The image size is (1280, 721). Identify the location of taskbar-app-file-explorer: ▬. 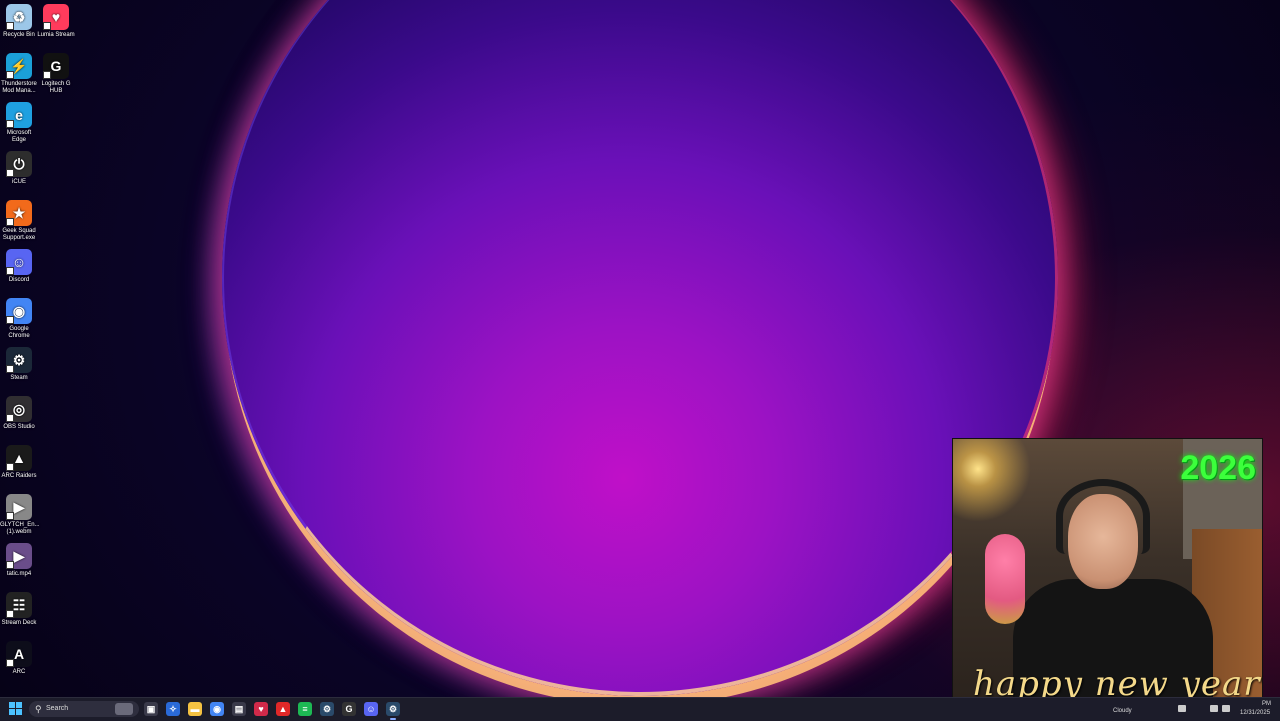
(195, 709).